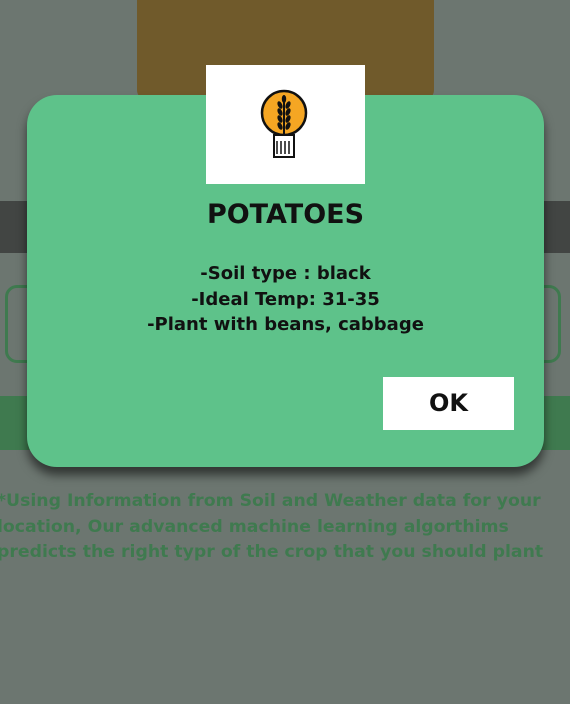 The width and height of the screenshot is (570, 704). What do you see at coordinates (448, 403) in the screenshot?
I see `ok-button: OK` at bounding box center [448, 403].